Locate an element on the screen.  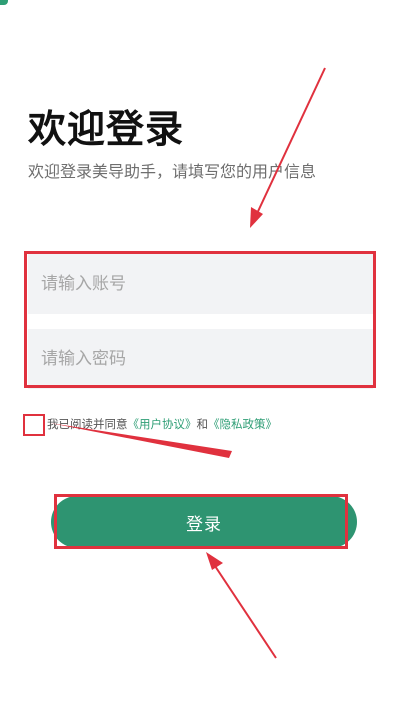
app-accent-mark is located at coordinates (4, 2).